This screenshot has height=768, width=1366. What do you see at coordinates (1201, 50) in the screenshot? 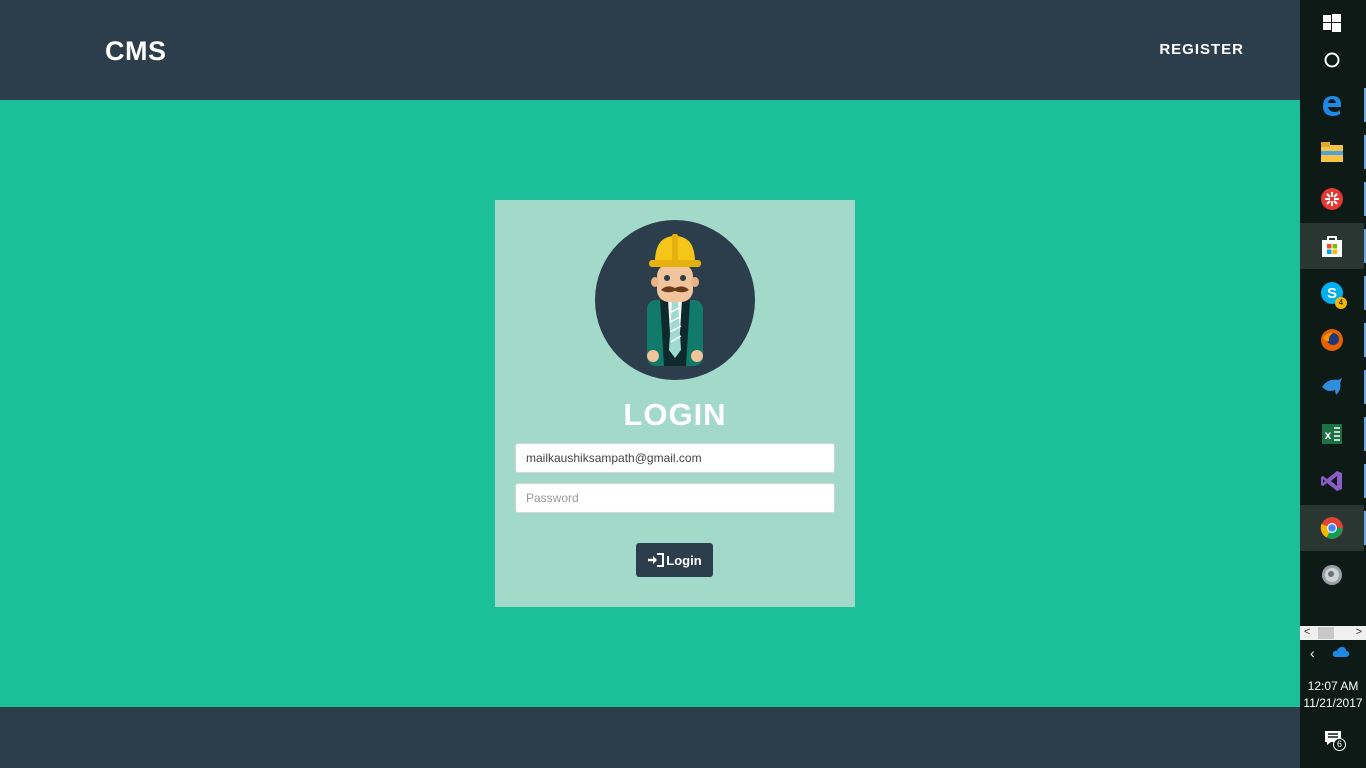
I see `register-link: REGISTER` at bounding box center [1201, 50].